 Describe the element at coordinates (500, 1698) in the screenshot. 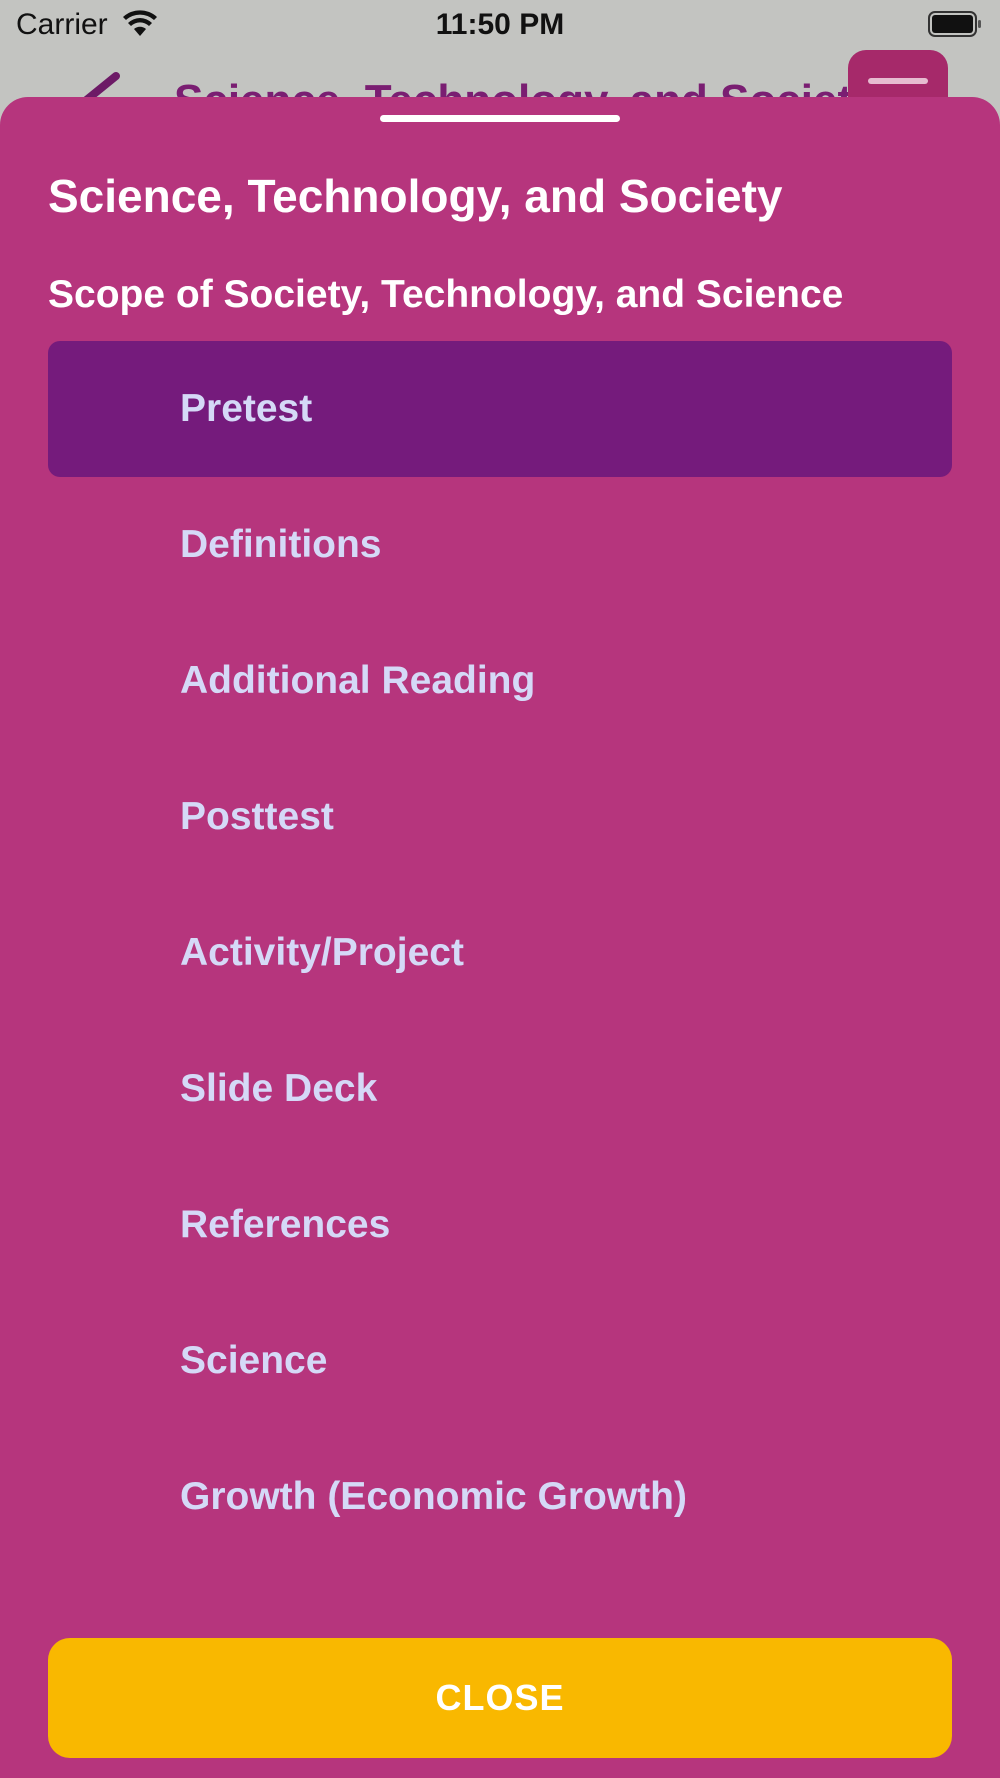

I see `close-button: CLOSE` at that location.